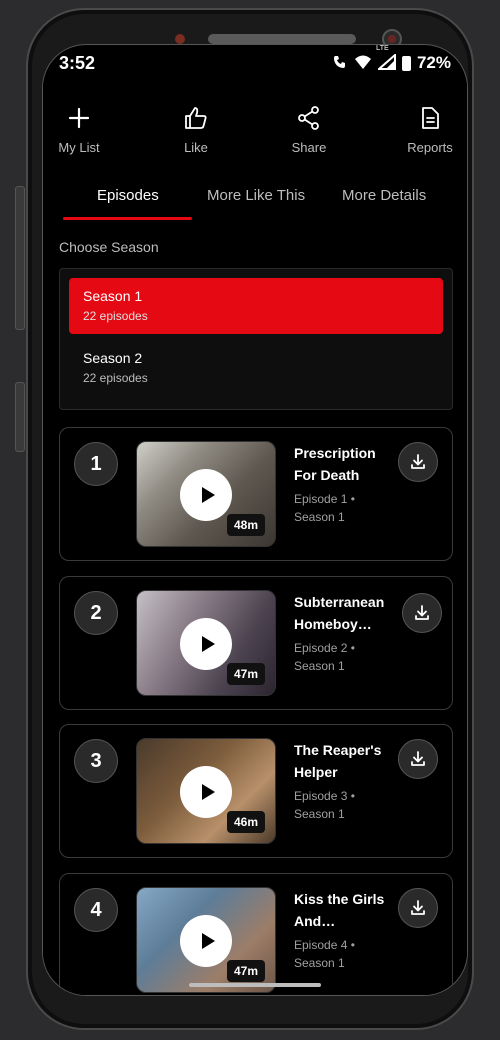 The width and height of the screenshot is (500, 1040). I want to click on share-icon, so click(308, 118).